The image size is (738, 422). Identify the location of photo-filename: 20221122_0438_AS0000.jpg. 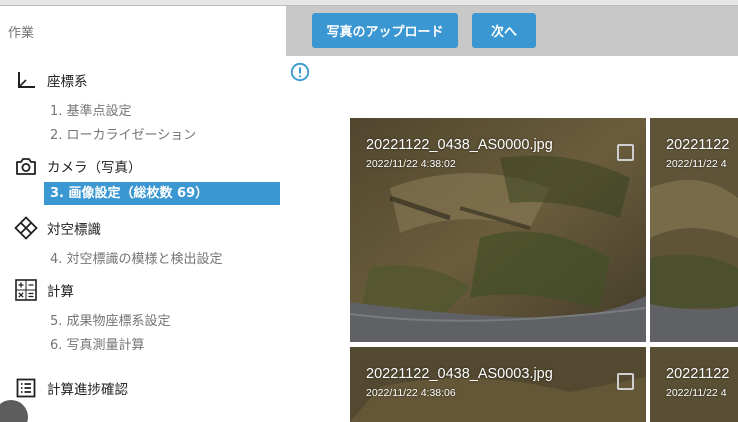
(459, 145).